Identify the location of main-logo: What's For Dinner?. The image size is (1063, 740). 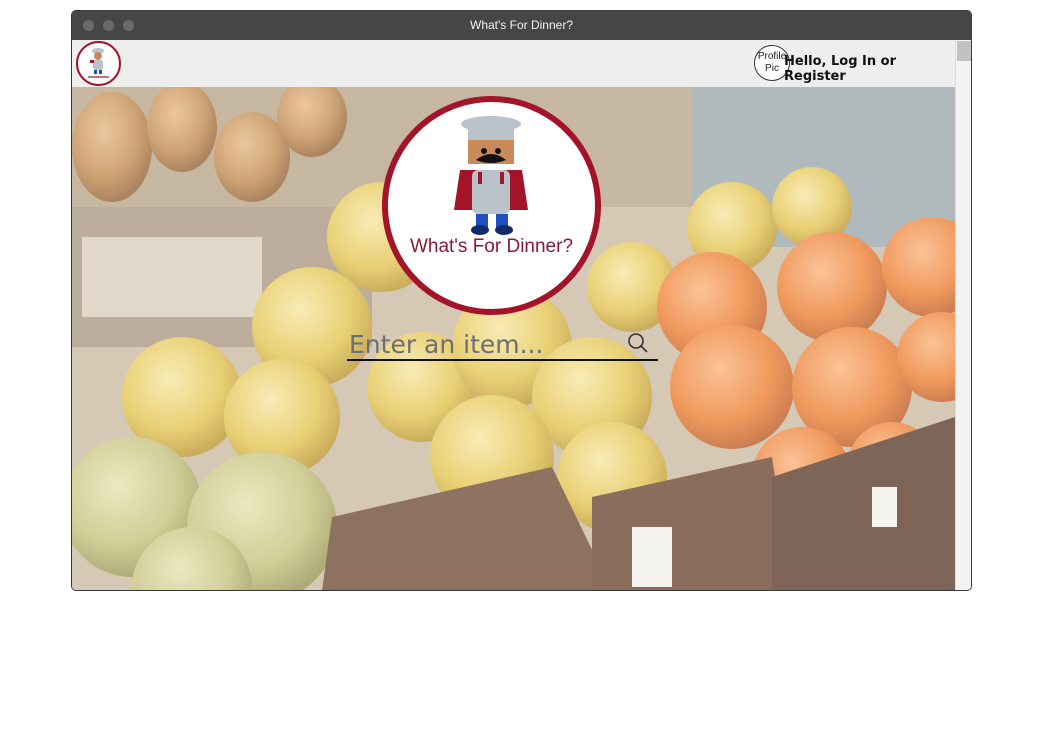
(491, 205).